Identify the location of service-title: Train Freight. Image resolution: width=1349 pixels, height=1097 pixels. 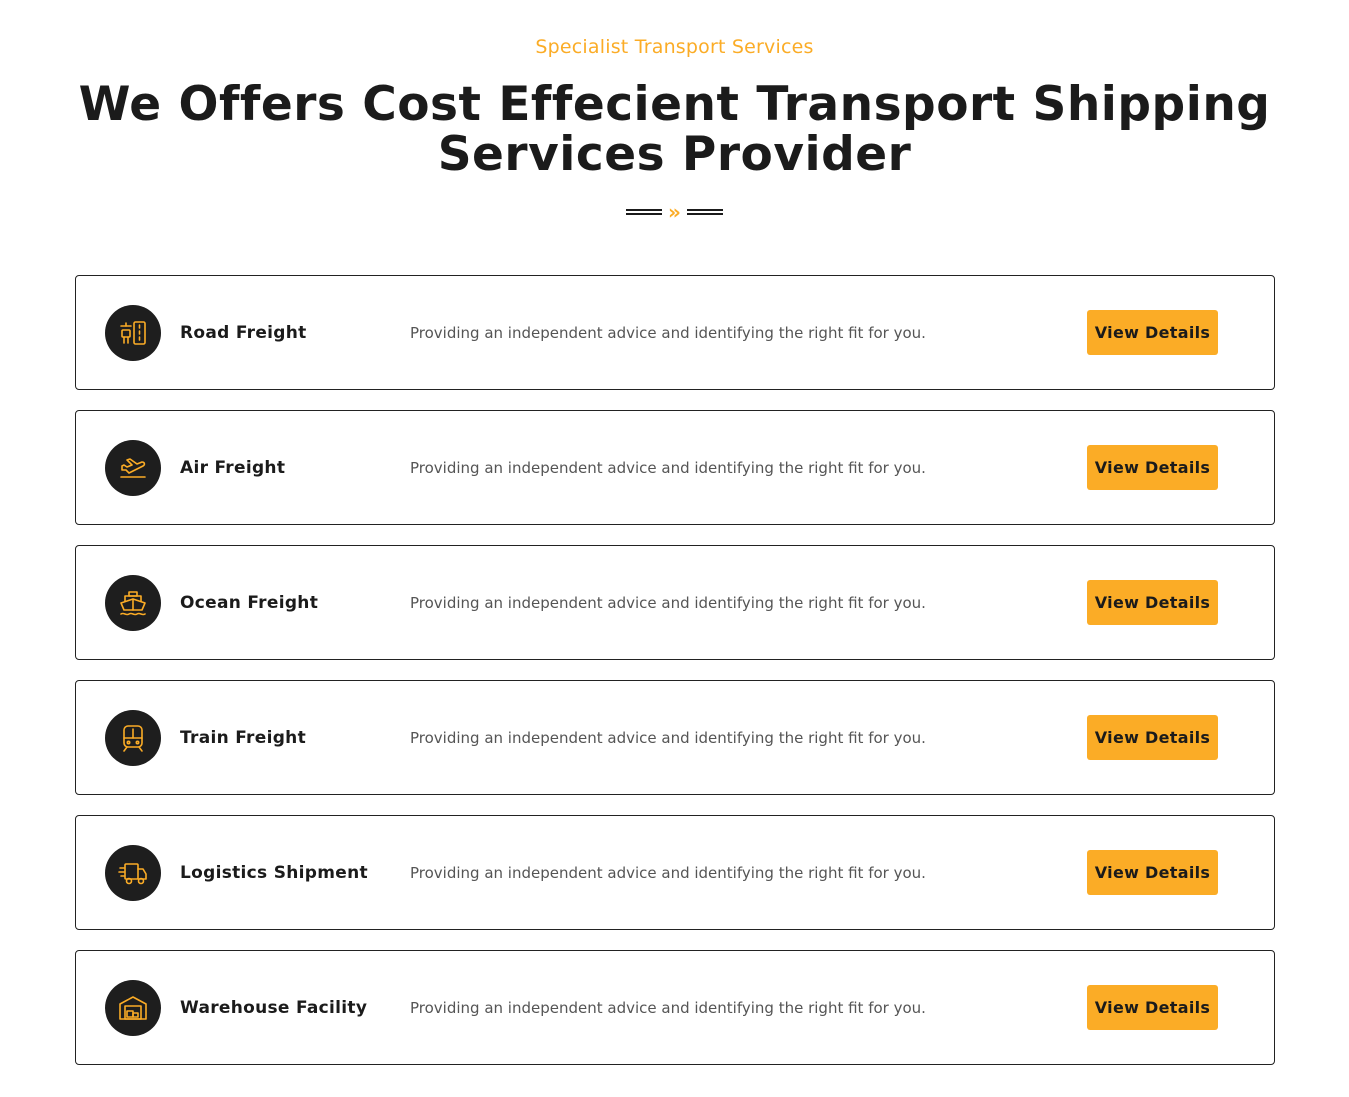
(243, 737).